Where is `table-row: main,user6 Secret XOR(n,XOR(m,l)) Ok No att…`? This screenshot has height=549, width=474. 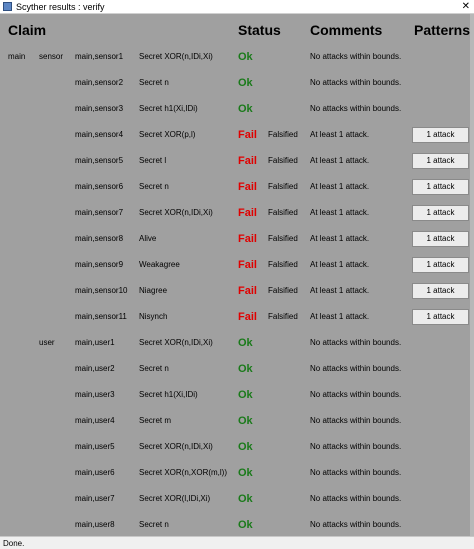
table-row: main,user6 Secret XOR(n,XOR(m,l)) Ok No att… is located at coordinates (237, 473).